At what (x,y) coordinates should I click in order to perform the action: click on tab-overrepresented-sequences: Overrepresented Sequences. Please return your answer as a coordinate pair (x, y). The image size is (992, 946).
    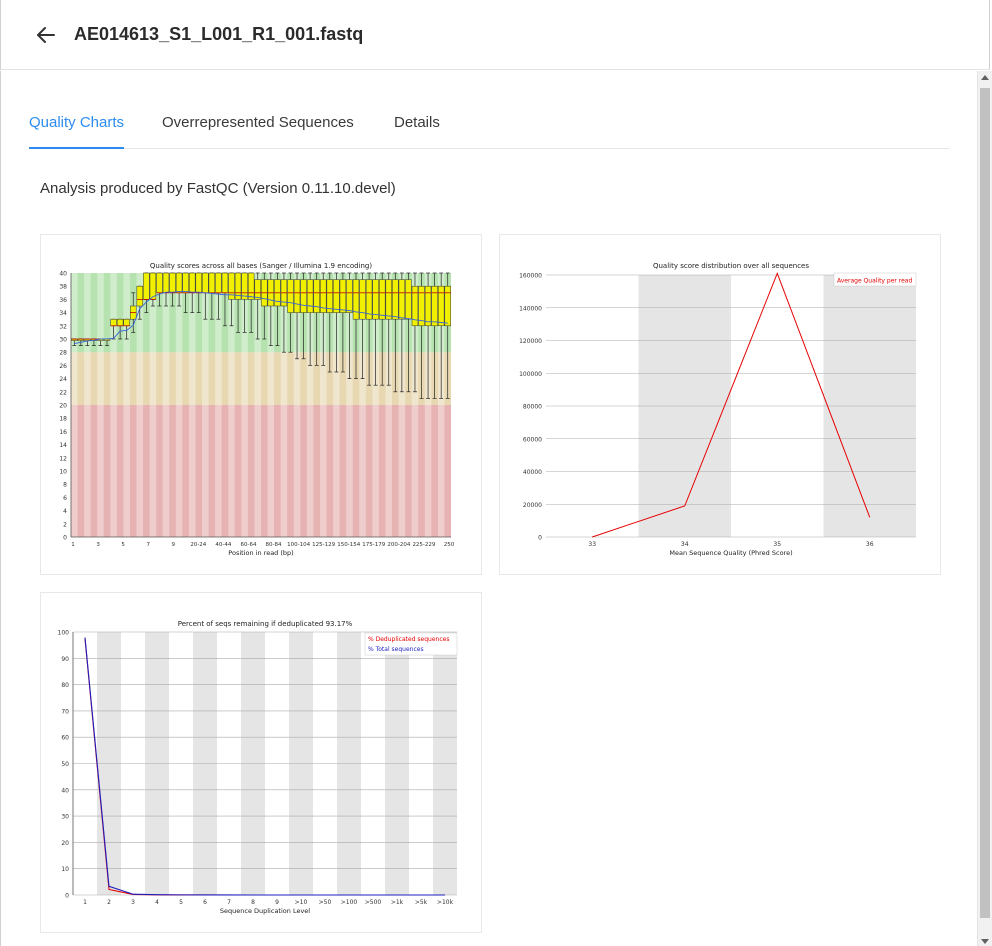
    Looking at the image, I should click on (258, 130).